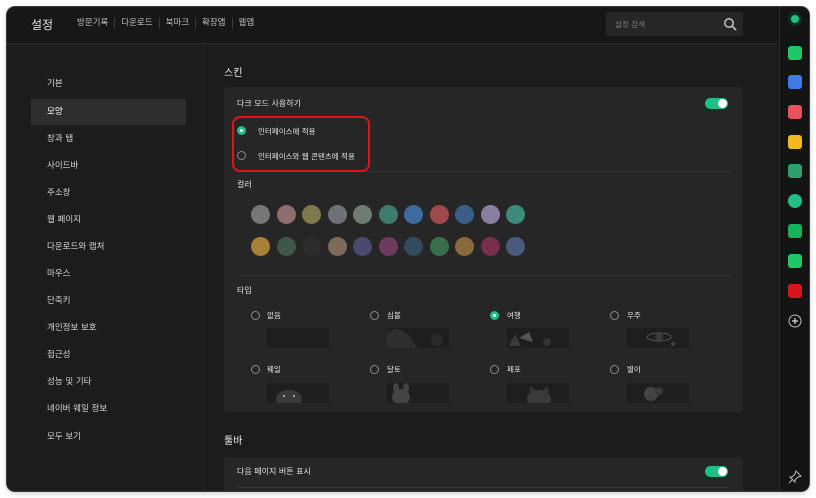 The width and height of the screenshot is (816, 498). Describe the element at coordinates (108, 274) in the screenshot. I see `sidebar-item-mouse: 마우스` at that location.